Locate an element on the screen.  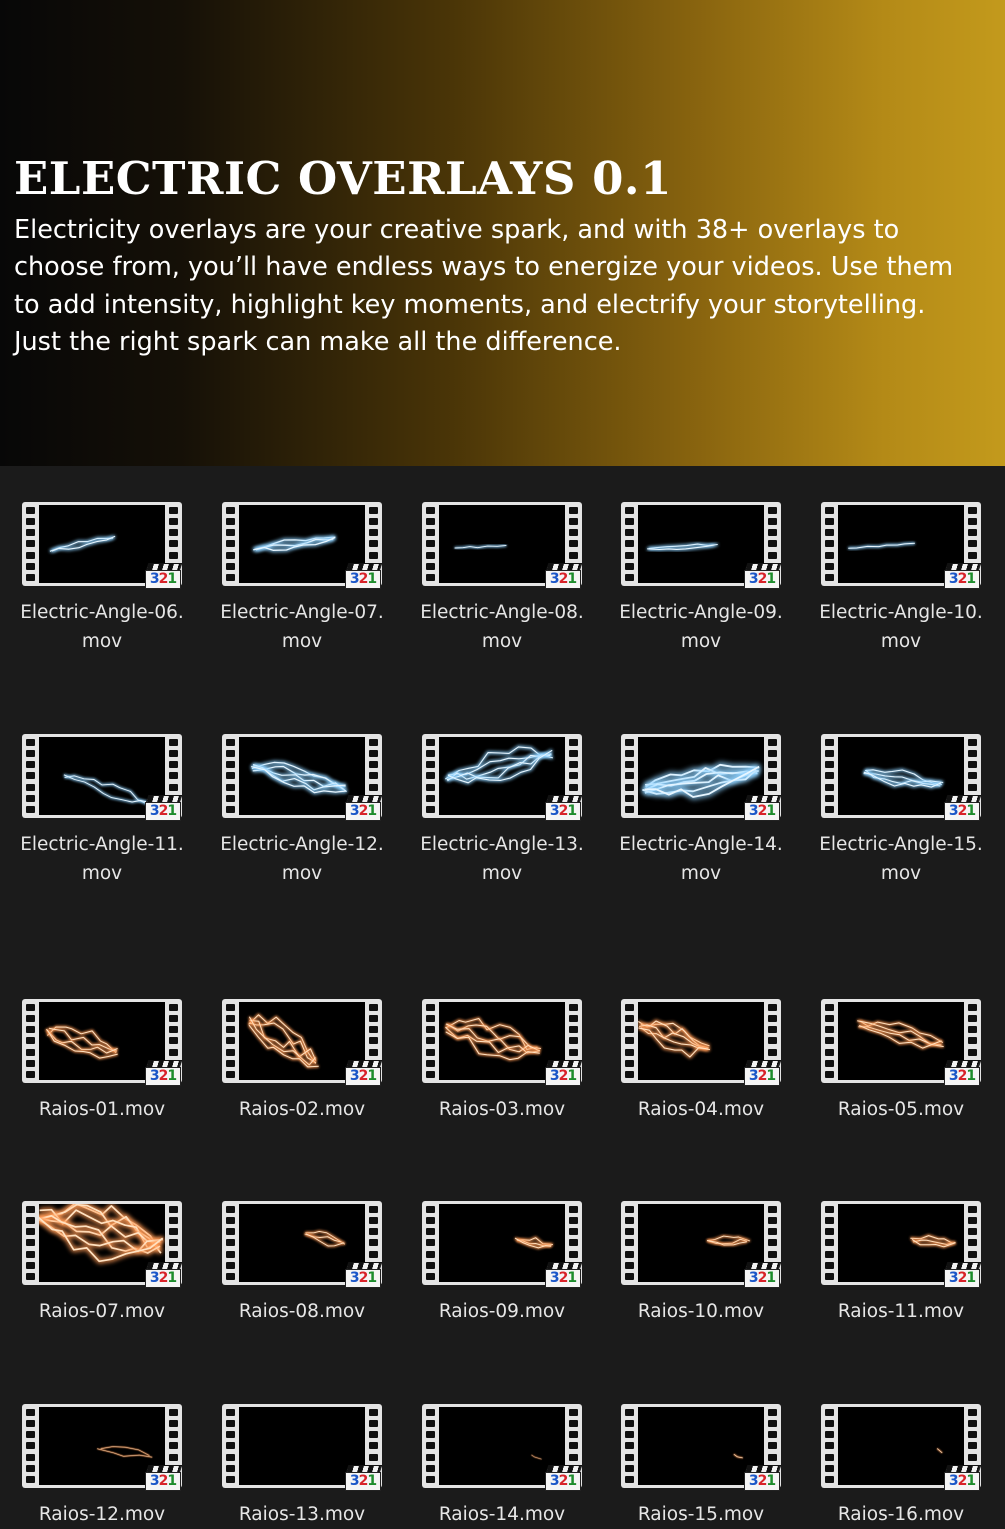
file-item: 321 Raios-14.mov is located at coordinates (502, 1466).